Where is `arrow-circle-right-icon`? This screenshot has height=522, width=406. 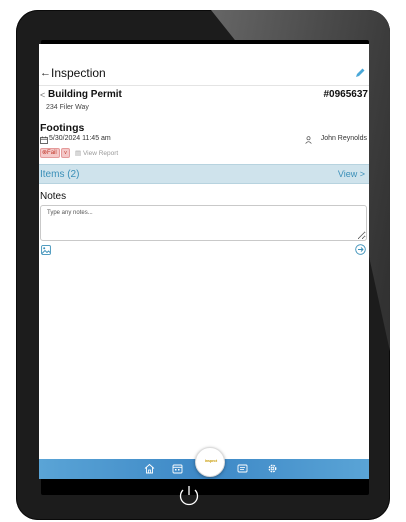 arrow-circle-right-icon is located at coordinates (360, 249).